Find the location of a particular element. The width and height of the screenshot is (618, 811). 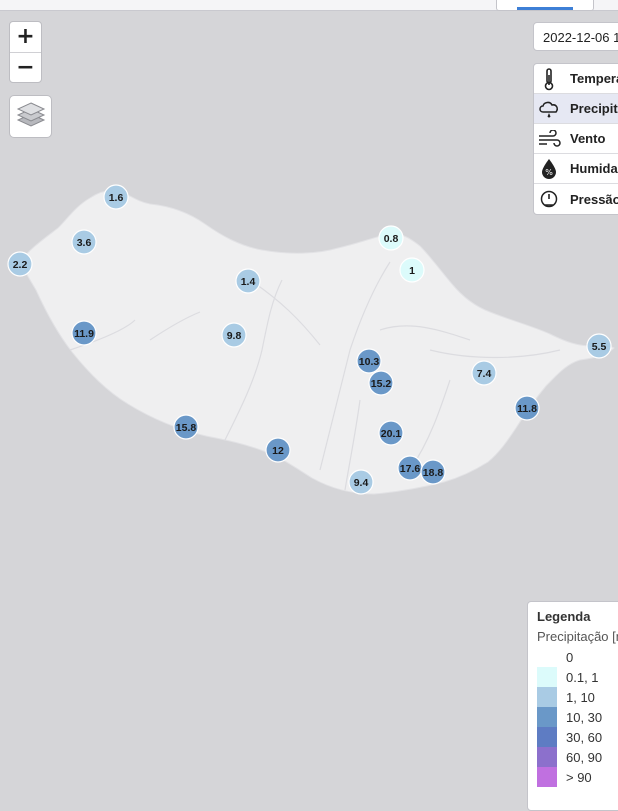

station-value: 0.8 is located at coordinates (391, 239).